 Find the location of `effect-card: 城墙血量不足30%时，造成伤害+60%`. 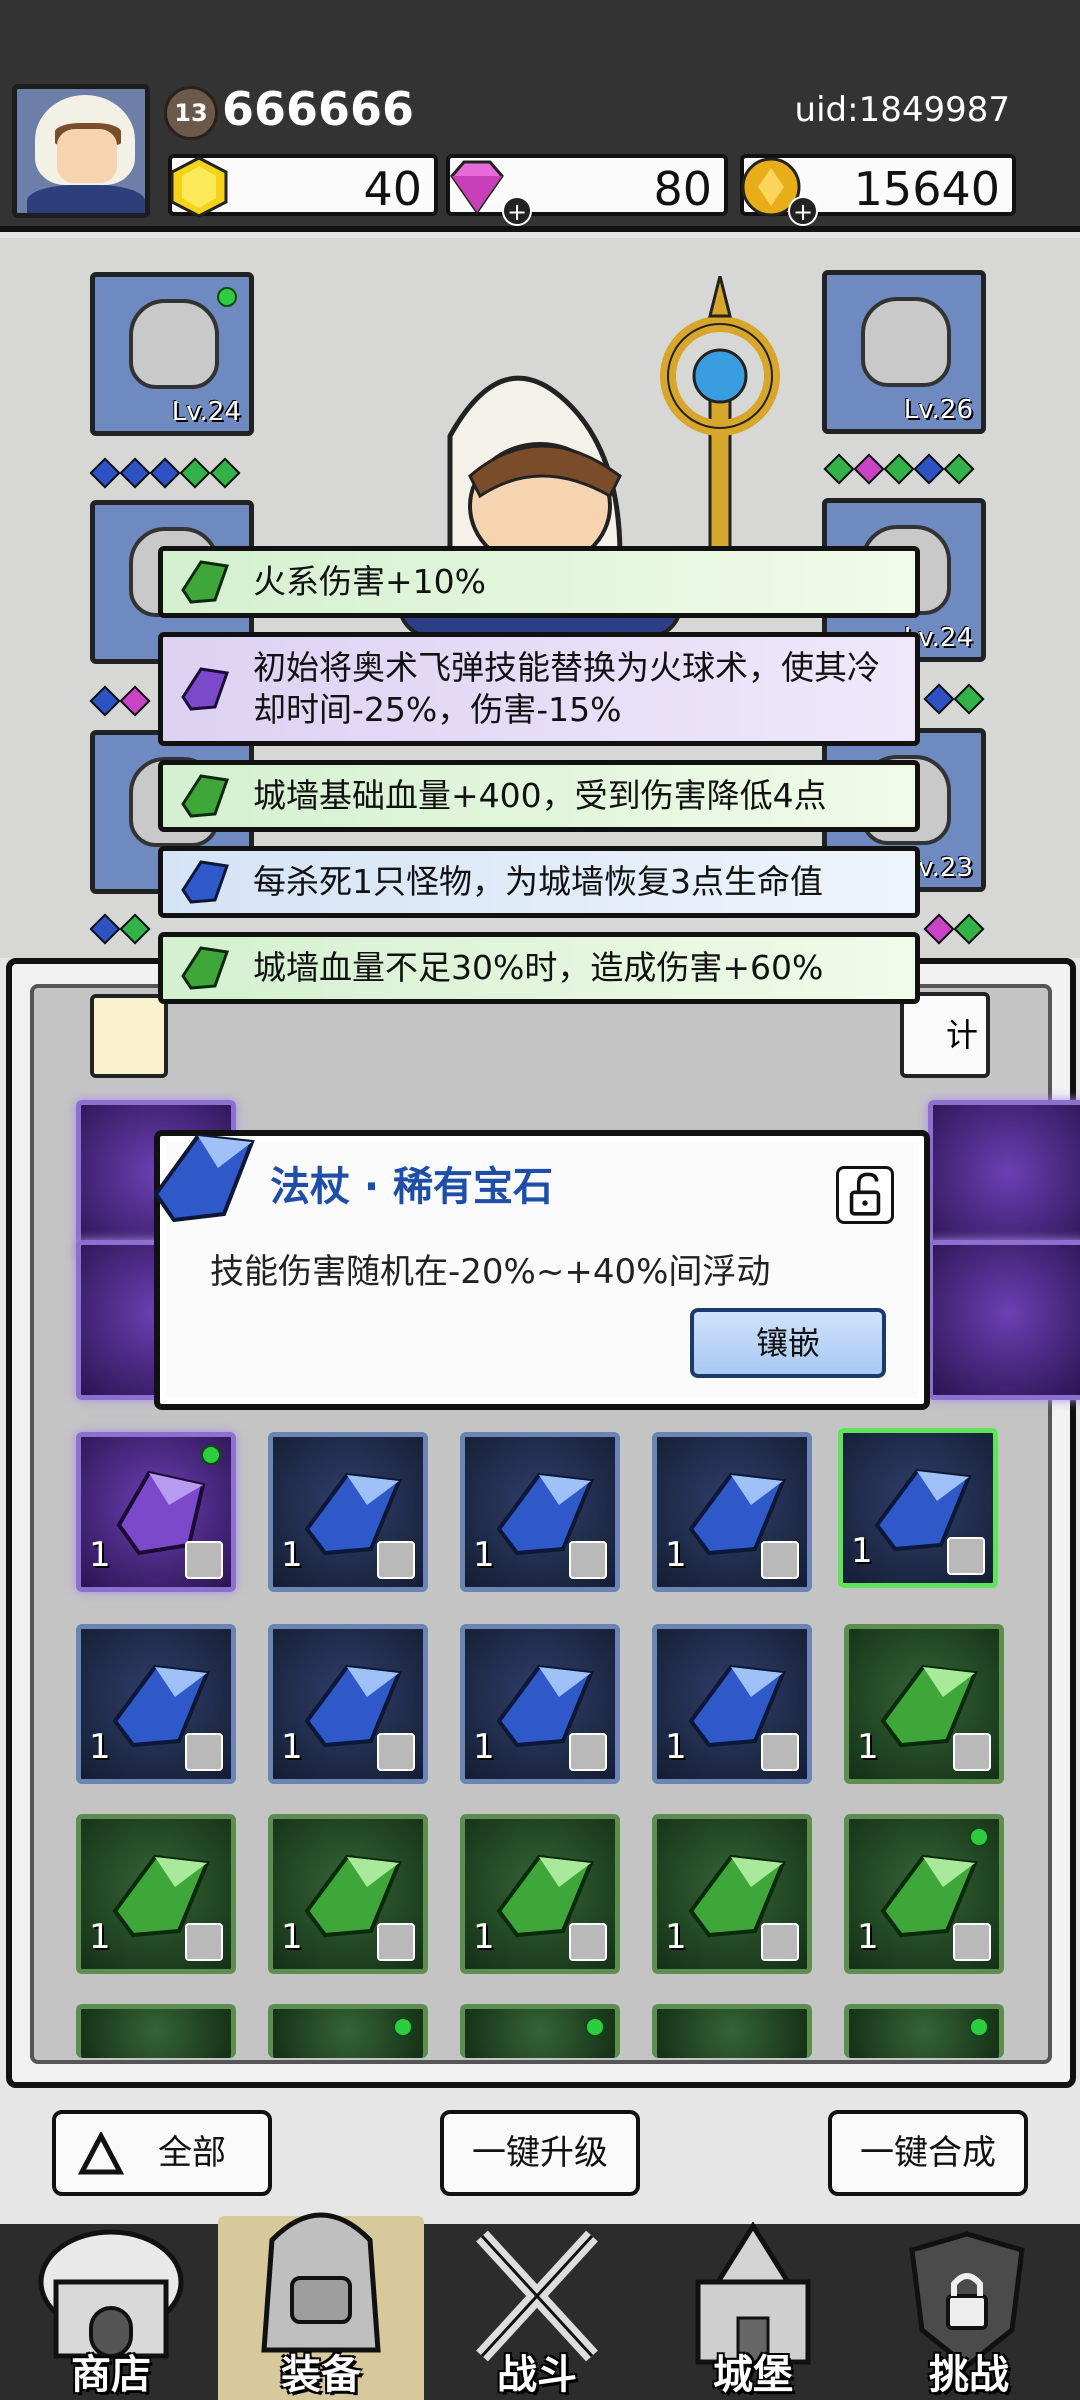

effect-card: 城墙血量不足30%时，造成伤害+60% is located at coordinates (539, 968).